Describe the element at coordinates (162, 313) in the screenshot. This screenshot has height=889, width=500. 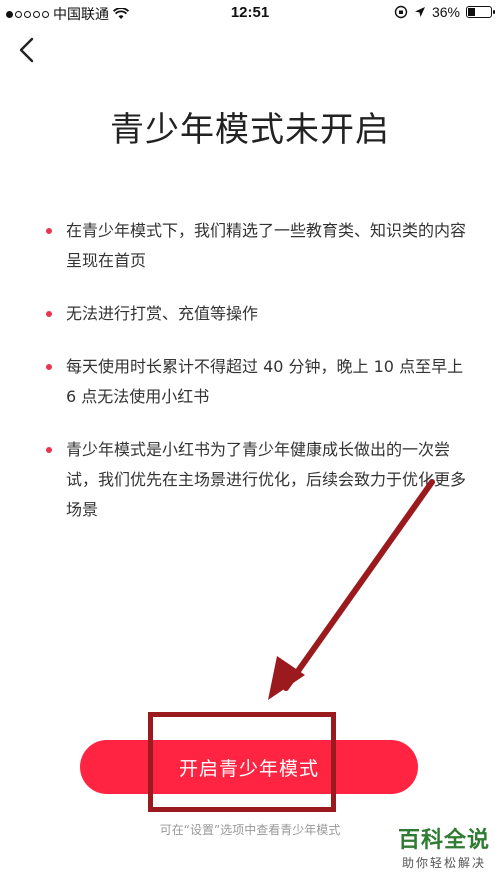
I see `list-item-text: 无法进行打赏、充值等操作` at that location.